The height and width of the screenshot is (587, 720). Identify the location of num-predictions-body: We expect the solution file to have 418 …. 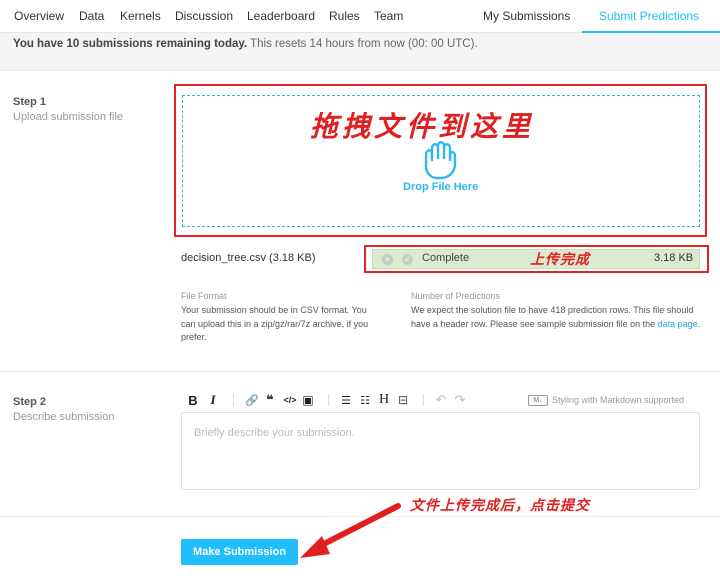
(552, 317).